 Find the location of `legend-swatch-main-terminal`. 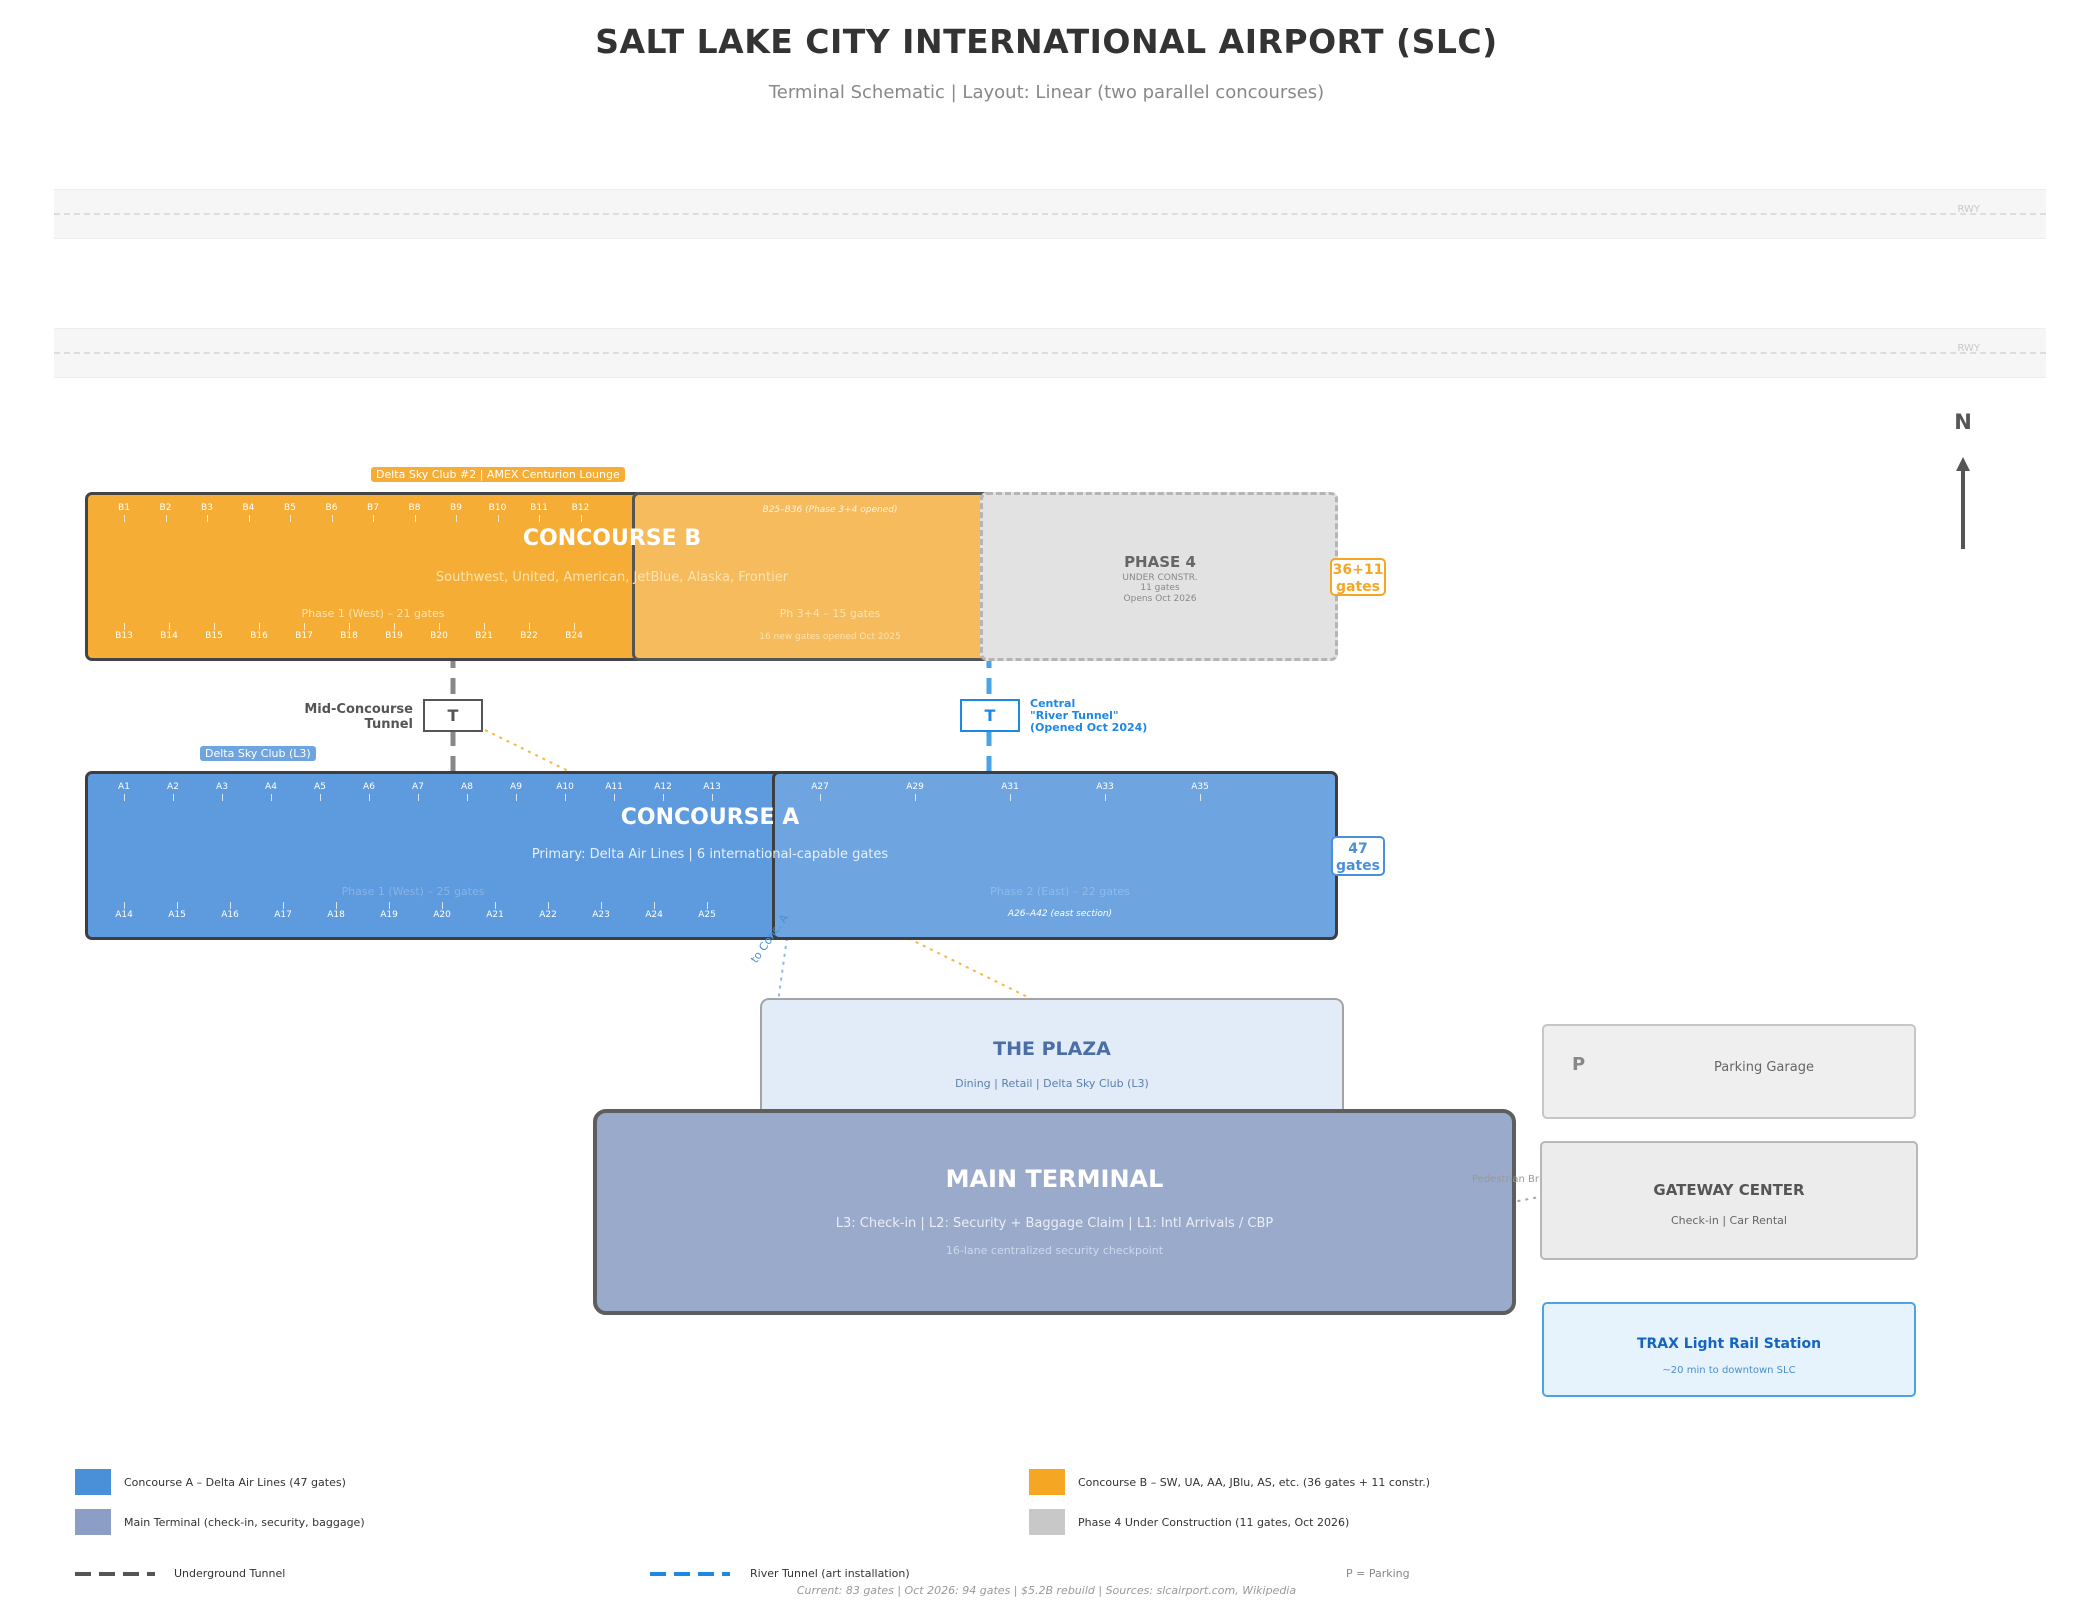

legend-swatch-main-terminal is located at coordinates (93, 1522).